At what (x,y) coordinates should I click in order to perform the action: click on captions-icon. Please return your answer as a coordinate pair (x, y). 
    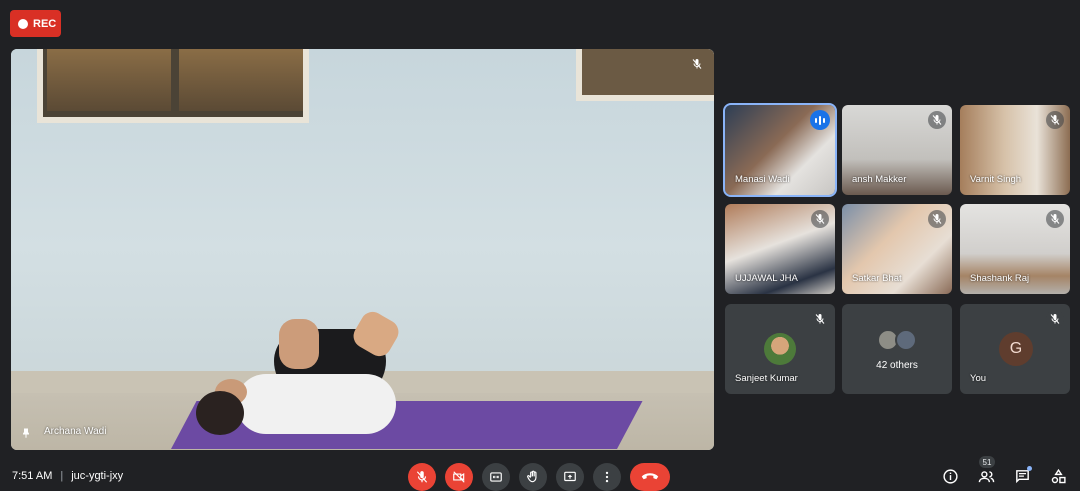
    Looking at the image, I should click on (496, 477).